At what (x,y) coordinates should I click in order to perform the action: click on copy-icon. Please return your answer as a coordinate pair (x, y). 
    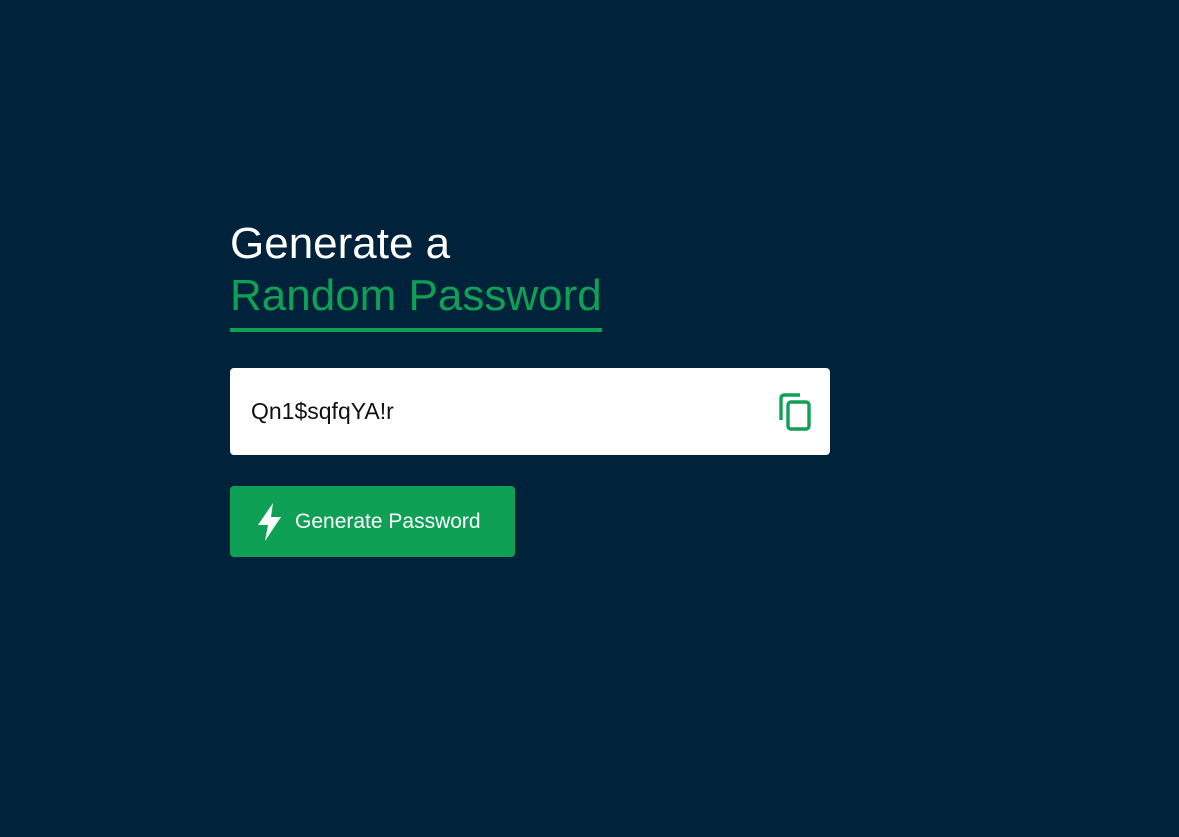
    Looking at the image, I should click on (795, 411).